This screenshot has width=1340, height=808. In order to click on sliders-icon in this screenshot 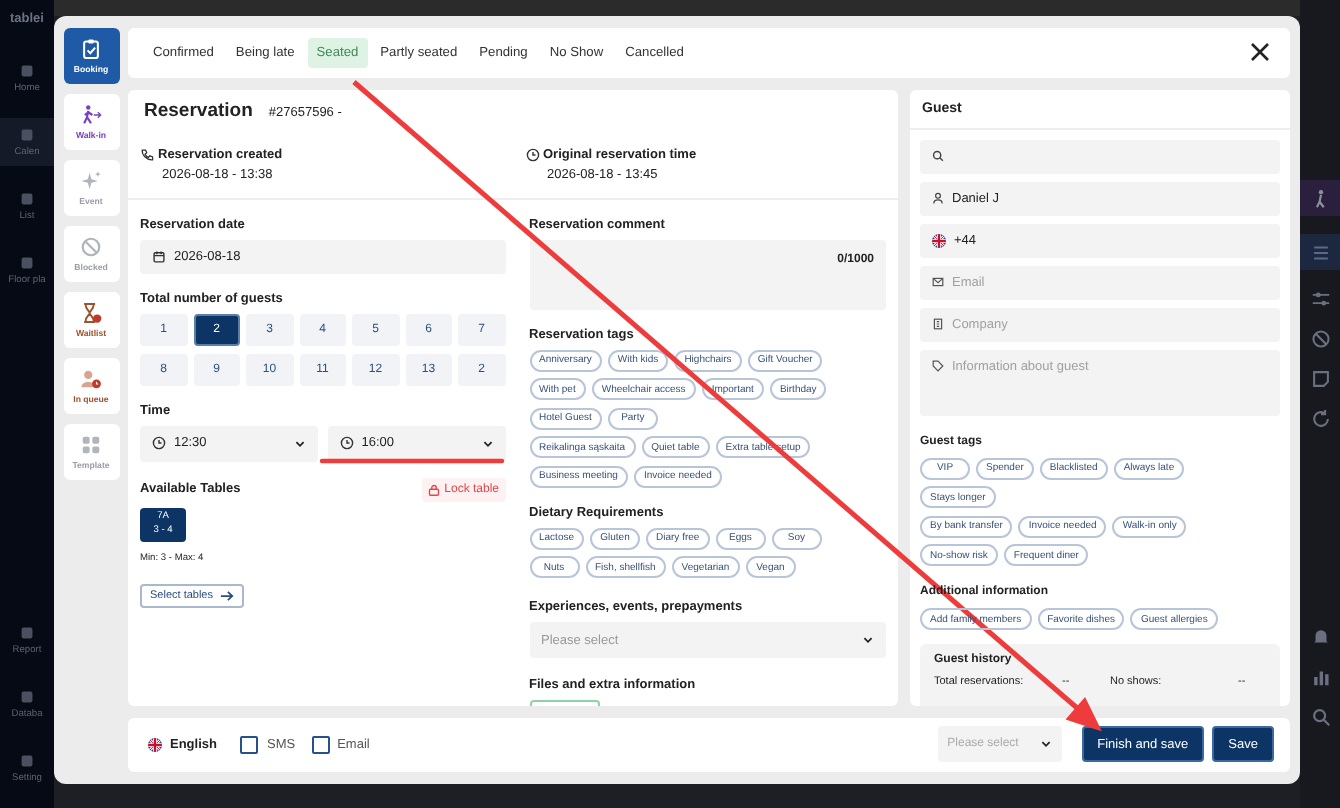, I will do `click(1320, 299)`.